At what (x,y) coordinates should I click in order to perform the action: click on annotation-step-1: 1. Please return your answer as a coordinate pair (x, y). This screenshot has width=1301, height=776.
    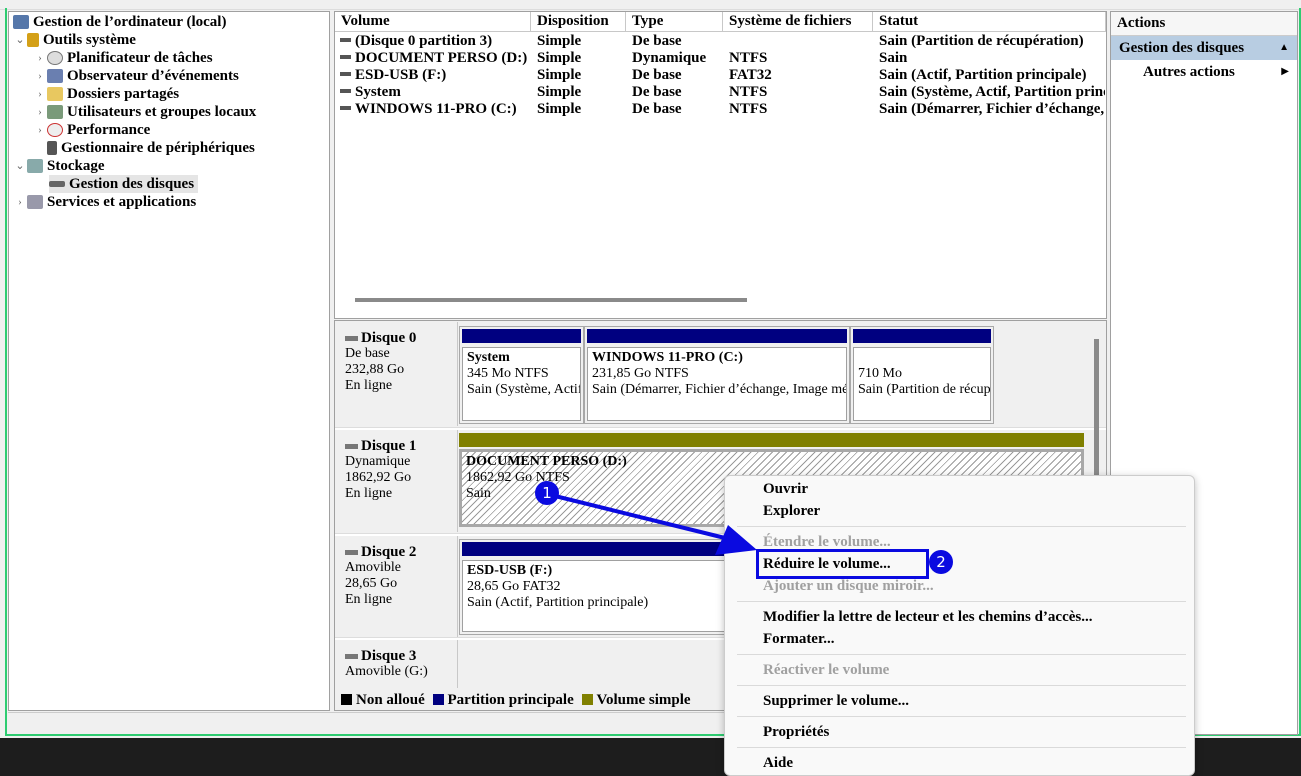
    Looking at the image, I should click on (547, 493).